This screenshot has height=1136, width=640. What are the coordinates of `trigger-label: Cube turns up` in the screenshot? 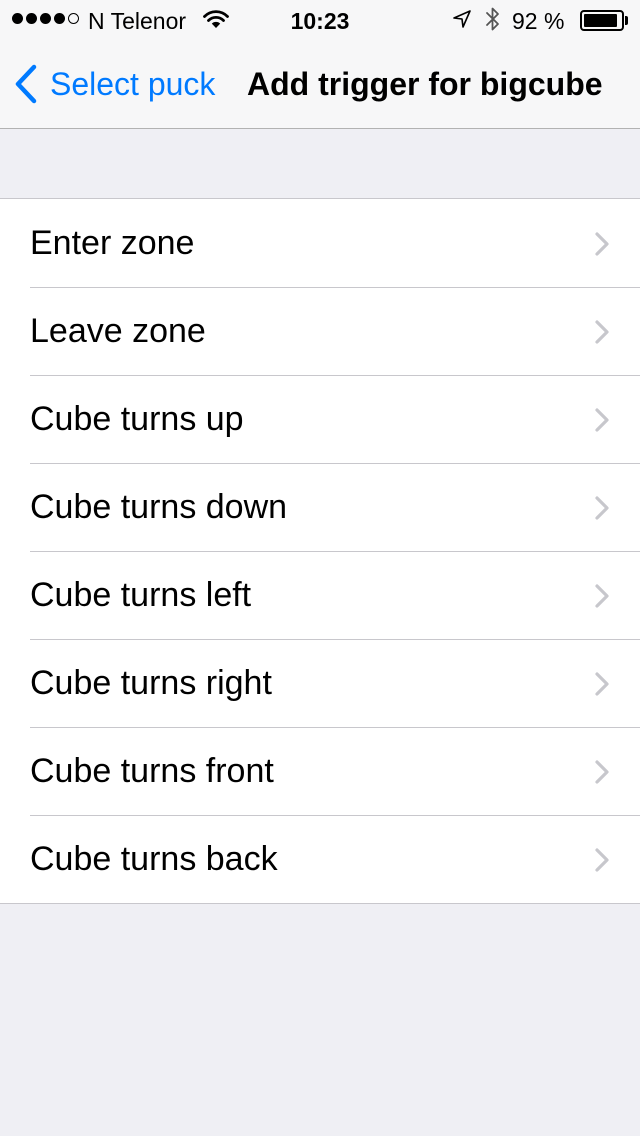 It's located at (137, 419).